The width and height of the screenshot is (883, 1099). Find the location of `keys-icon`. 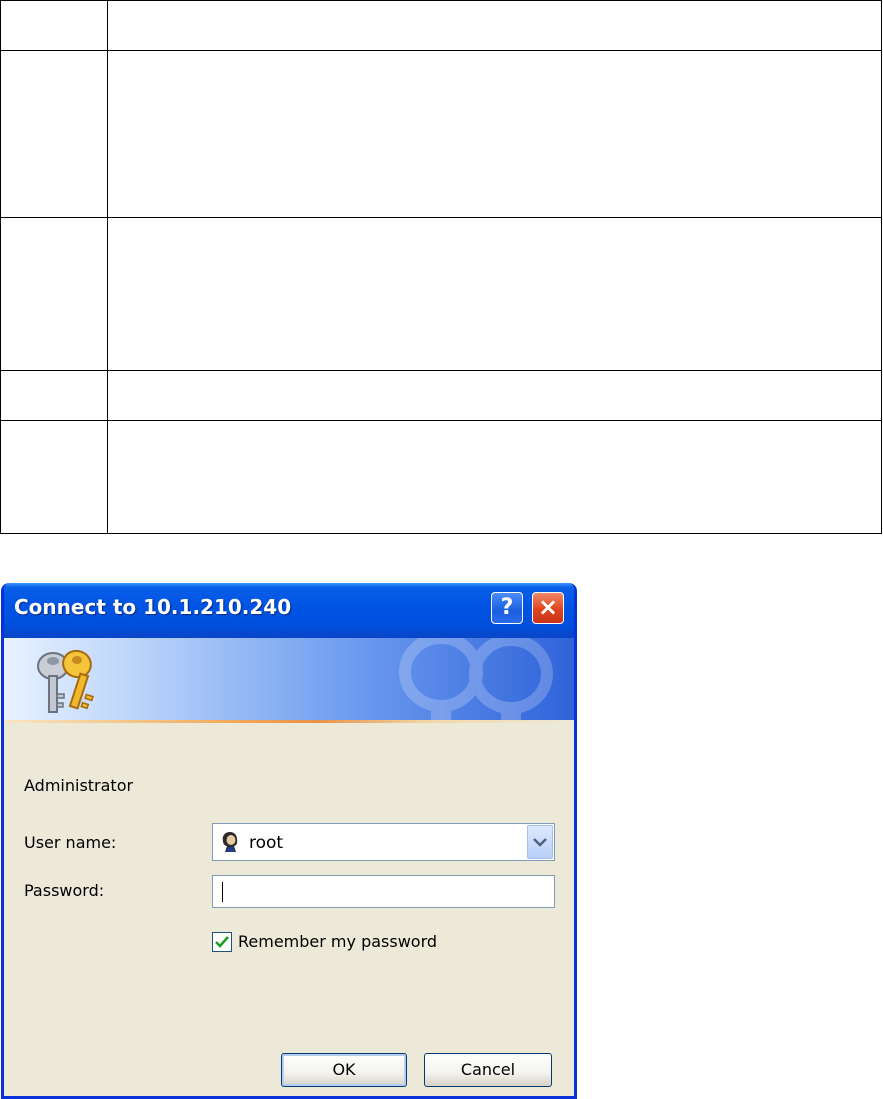

keys-icon is located at coordinates (65, 681).